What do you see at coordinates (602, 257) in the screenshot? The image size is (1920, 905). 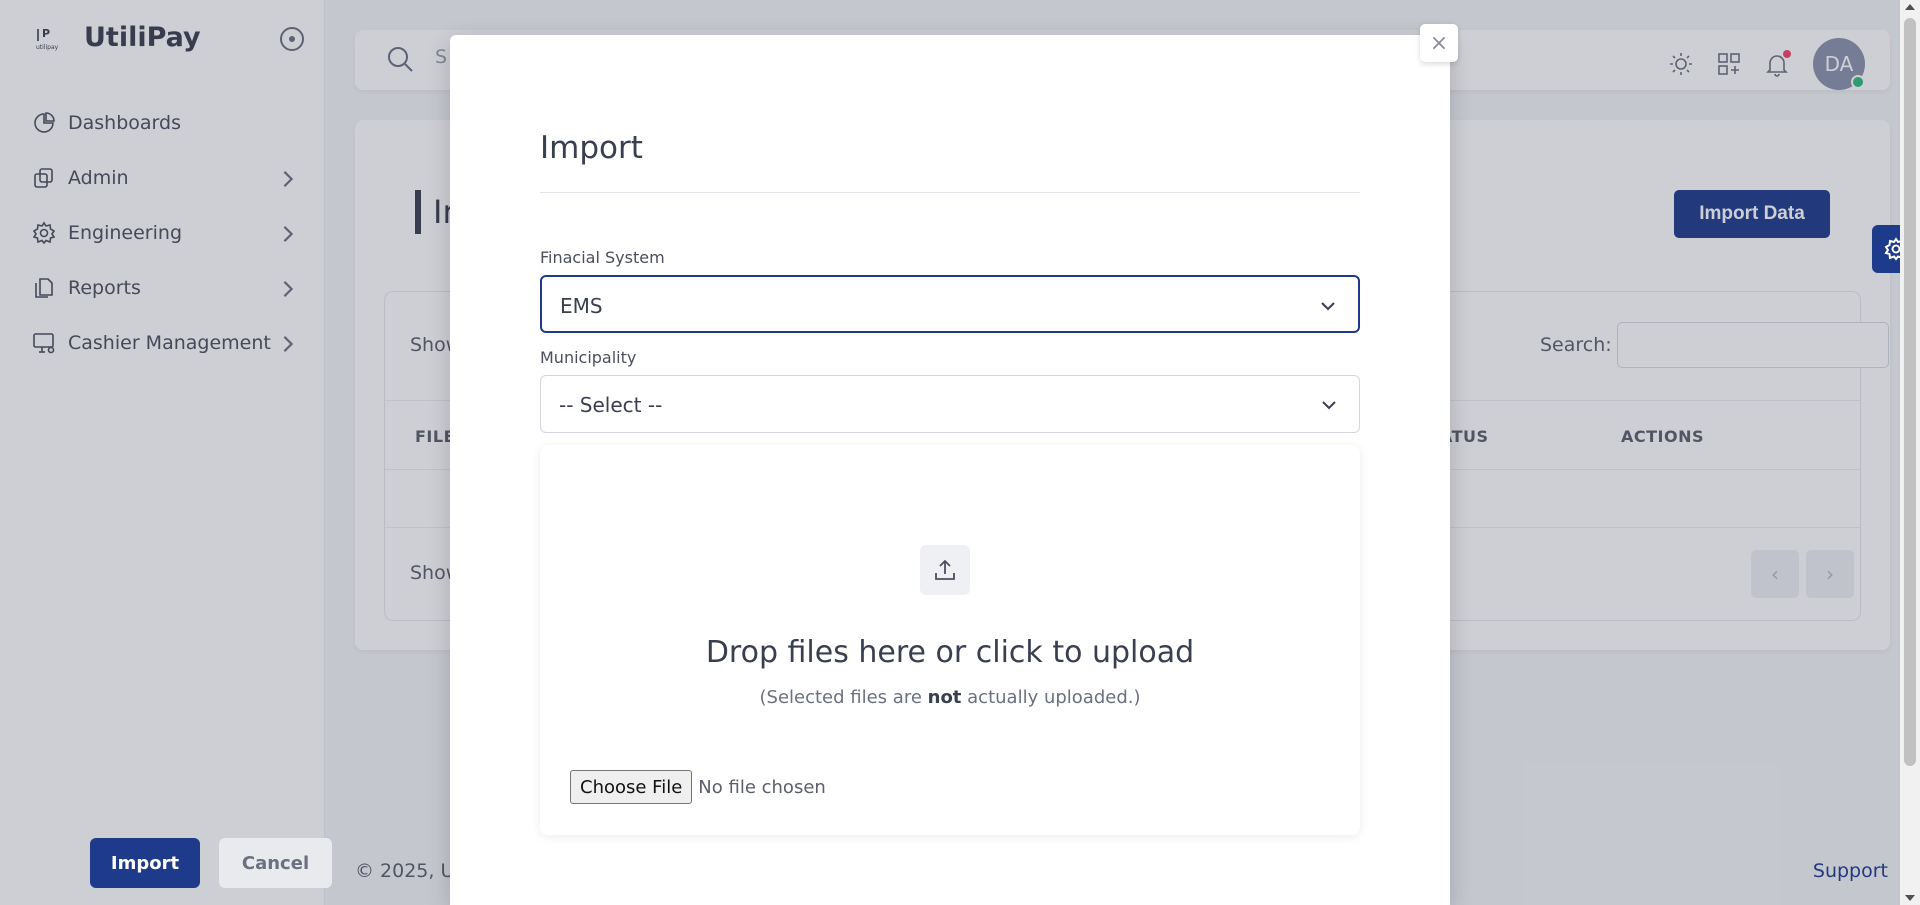 I see `financial-system-label: Finacial System` at bounding box center [602, 257].